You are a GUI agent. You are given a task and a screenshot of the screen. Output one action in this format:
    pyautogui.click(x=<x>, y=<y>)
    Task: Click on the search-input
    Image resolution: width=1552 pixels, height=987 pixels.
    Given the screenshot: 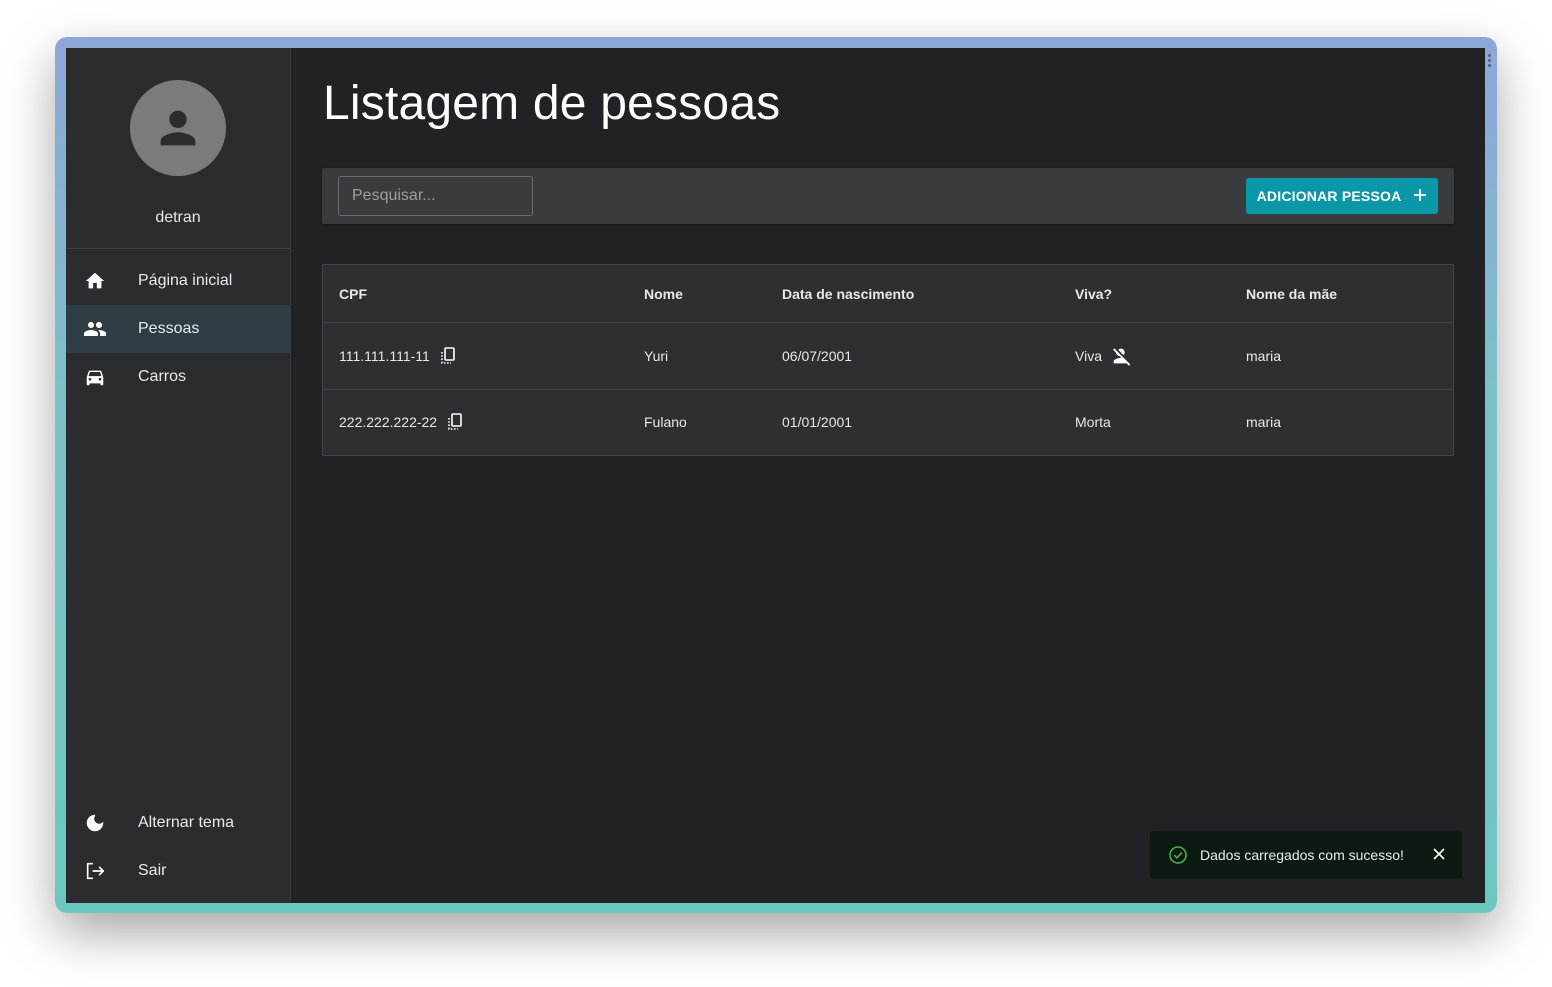 What is the action you would take?
    pyautogui.click(x=435, y=196)
    